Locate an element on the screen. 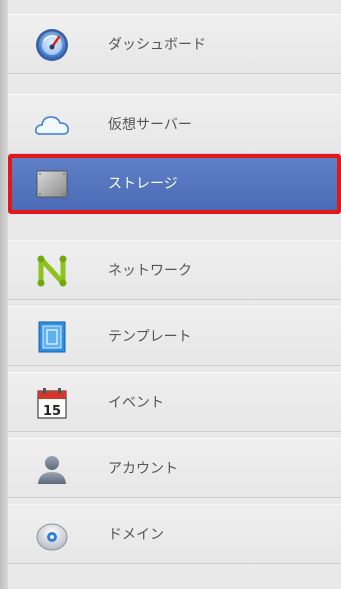  sidebar-item-dashboard: ダッシュボード is located at coordinates (174, 44).